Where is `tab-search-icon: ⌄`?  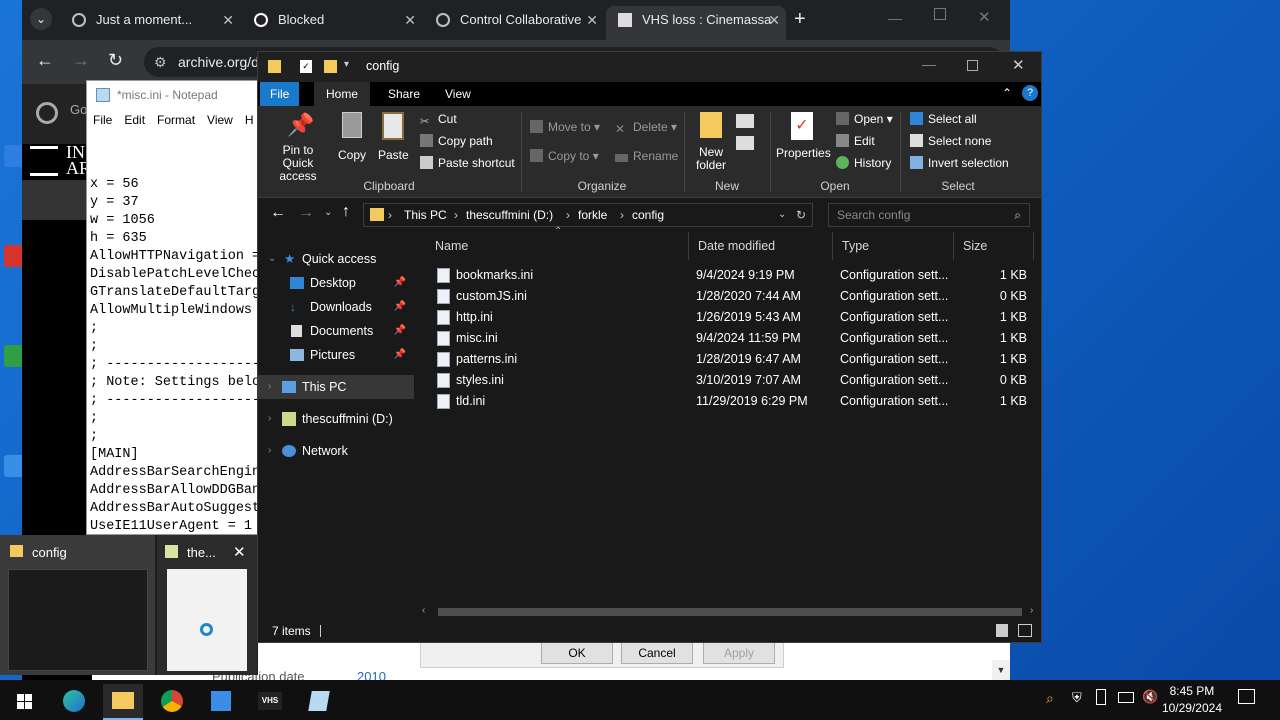
tab-search-icon: ⌄ is located at coordinates (41, 19).